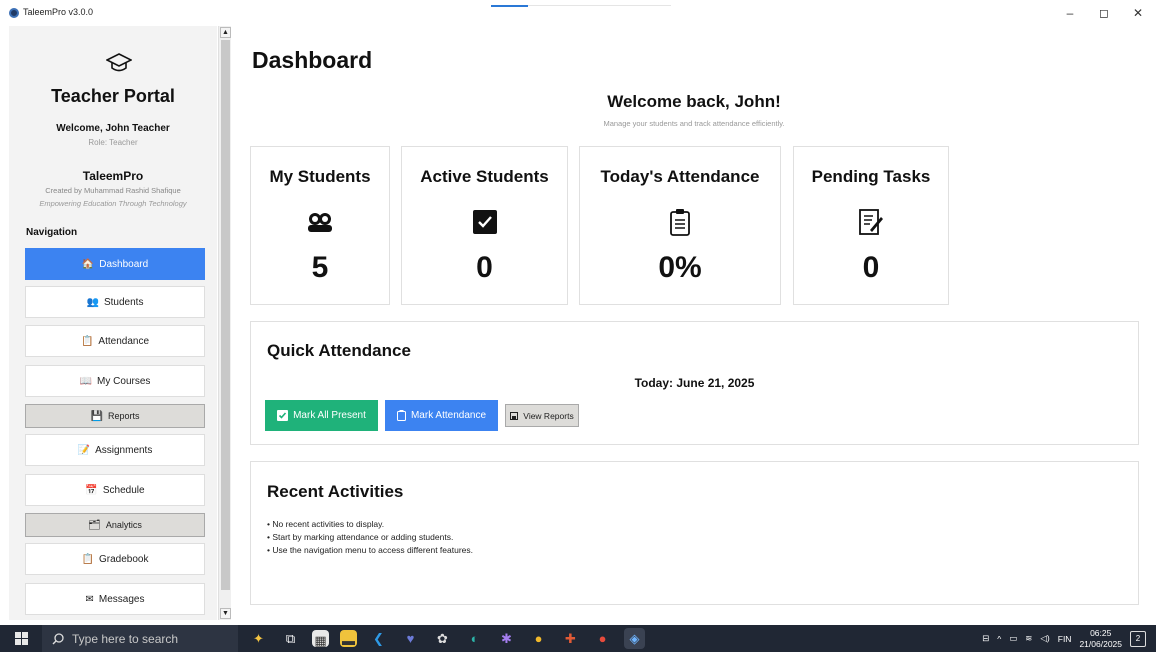 The height and width of the screenshot is (652, 1156). I want to click on view-reports-button: View Reports, so click(542, 415).